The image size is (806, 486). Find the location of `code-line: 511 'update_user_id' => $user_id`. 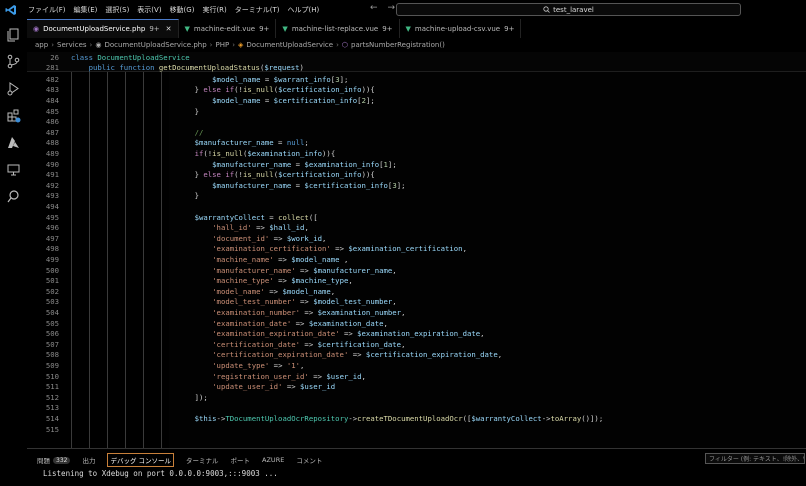

code-line: 511 'update_user_id' => $user_id is located at coordinates (416, 386).